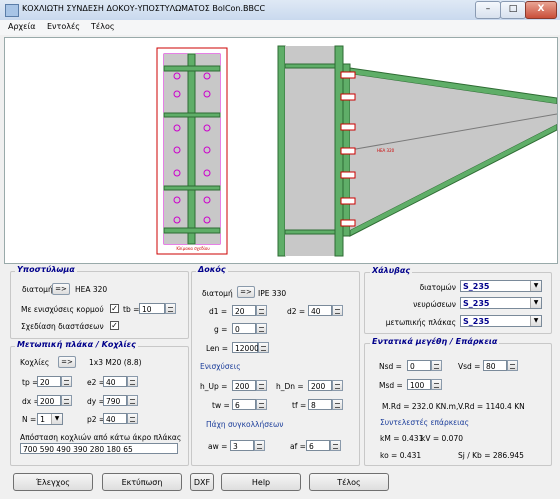 The width and height of the screenshot is (560, 499). I want to click on top-flange, so click(192, 68).